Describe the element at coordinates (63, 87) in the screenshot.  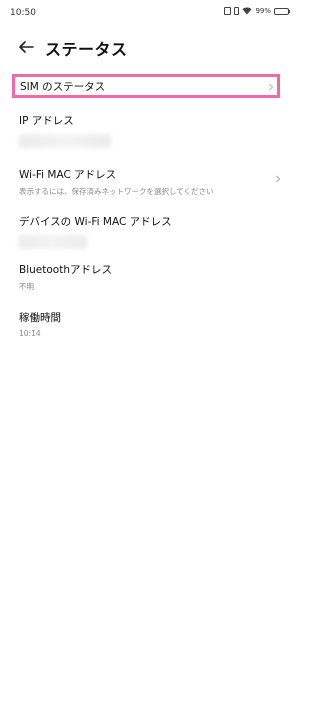
I see `sim-status-title: SIM のステータス` at that location.